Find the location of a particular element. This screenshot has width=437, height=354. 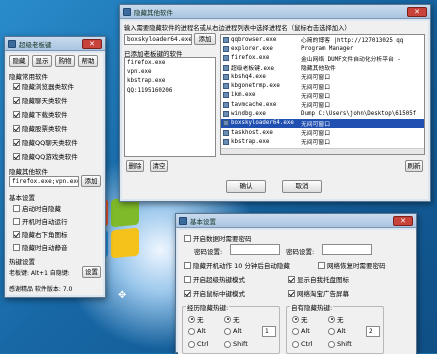

hk1-alt-radio: Alt is located at coordinates (197, 331).